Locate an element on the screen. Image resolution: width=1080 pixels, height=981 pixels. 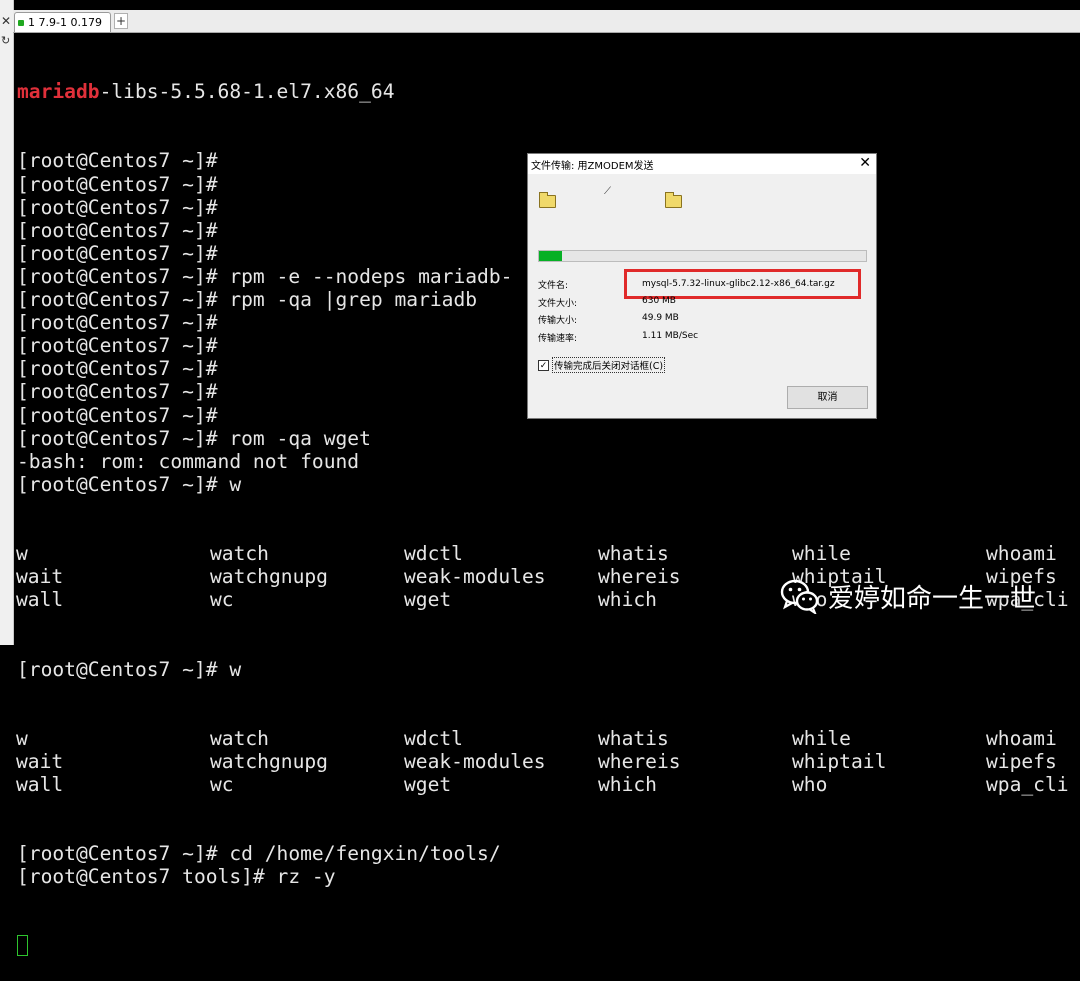
tab-session: 1 7.9-1 0.179 is located at coordinates (62, 22).